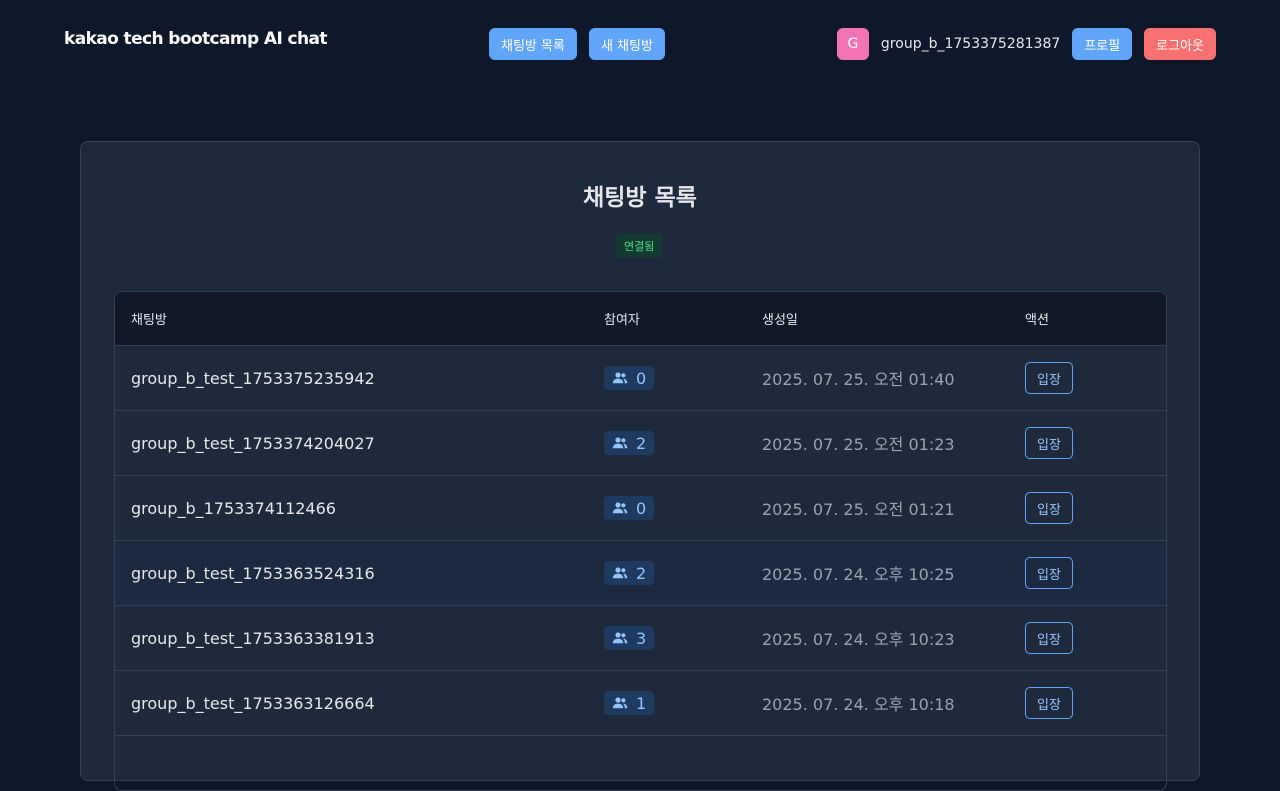 The image size is (1280, 791). I want to click on brand-logo: kakao tech bootcamp AI chat, so click(195, 39).